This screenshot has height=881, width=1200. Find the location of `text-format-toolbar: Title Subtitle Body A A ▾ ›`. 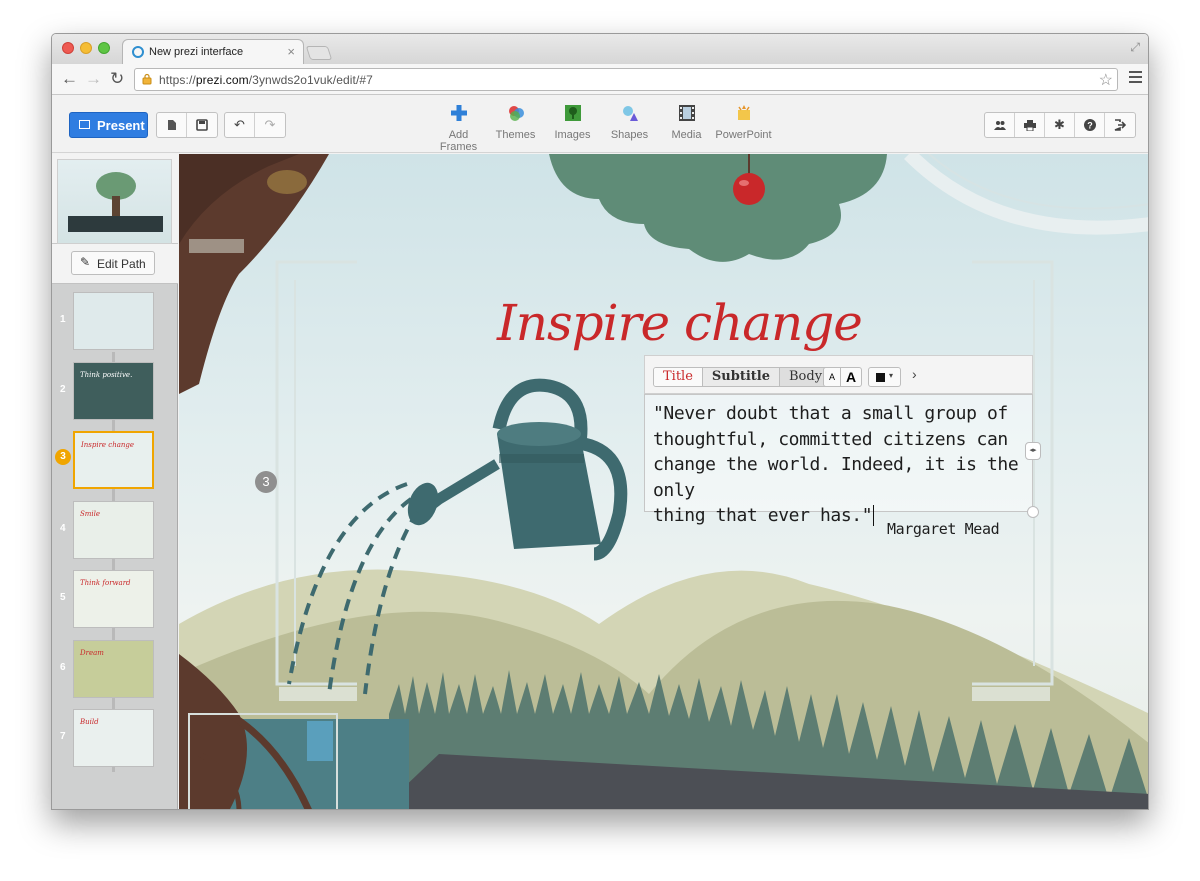

text-format-toolbar: Title Subtitle Body A A ▾ › is located at coordinates (838, 374).